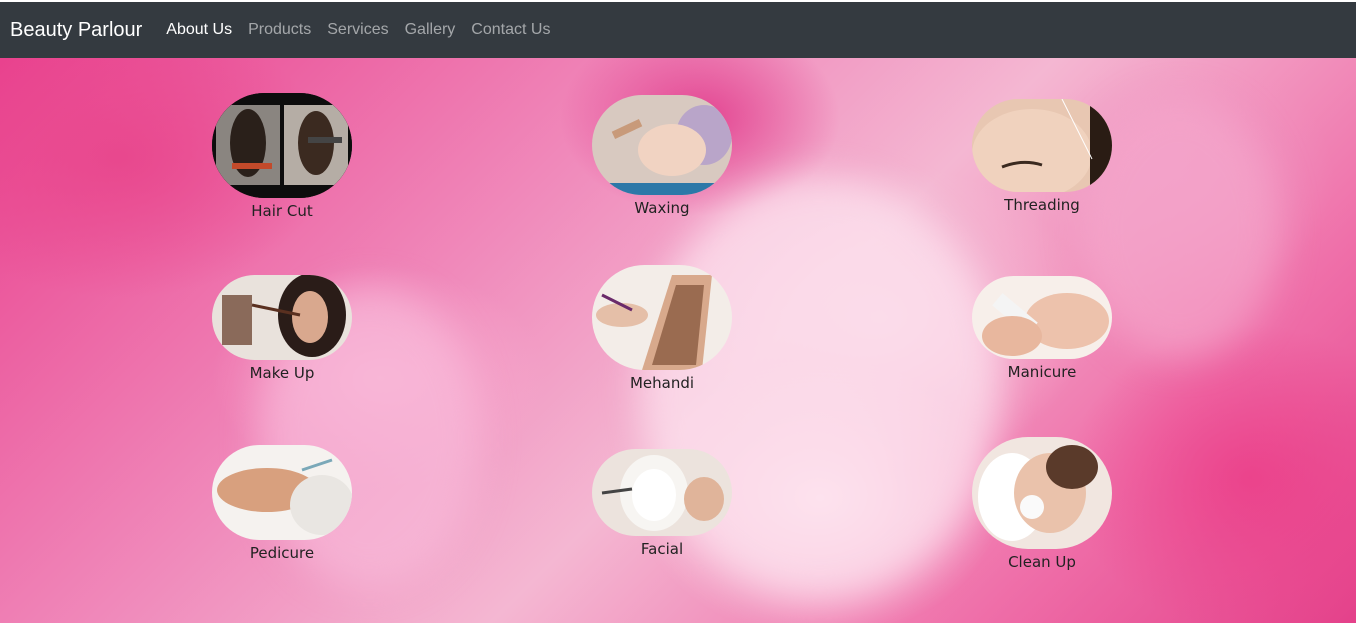 The image size is (1356, 623). Describe the element at coordinates (1042, 205) in the screenshot. I see `service-label: Threading` at that location.